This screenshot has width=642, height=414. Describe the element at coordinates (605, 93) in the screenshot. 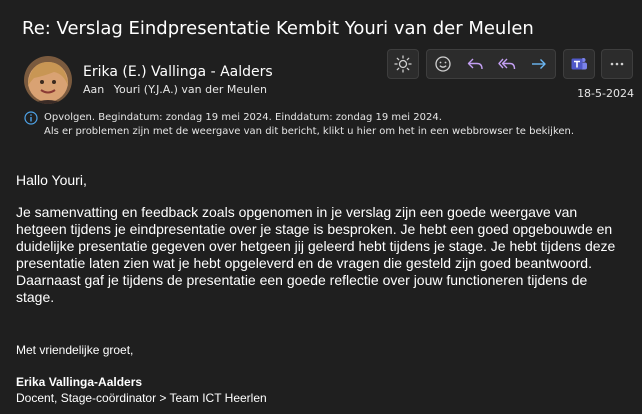

I see `message-date: 18-5-2024` at that location.